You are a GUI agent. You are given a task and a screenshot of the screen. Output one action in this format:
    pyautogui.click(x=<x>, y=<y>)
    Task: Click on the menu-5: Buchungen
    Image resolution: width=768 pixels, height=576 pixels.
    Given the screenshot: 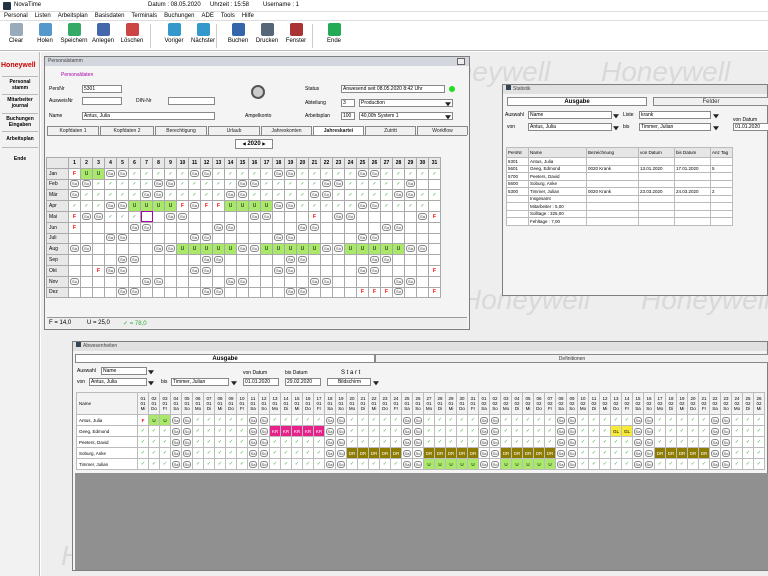 What is the action you would take?
    pyautogui.click(x=179, y=16)
    